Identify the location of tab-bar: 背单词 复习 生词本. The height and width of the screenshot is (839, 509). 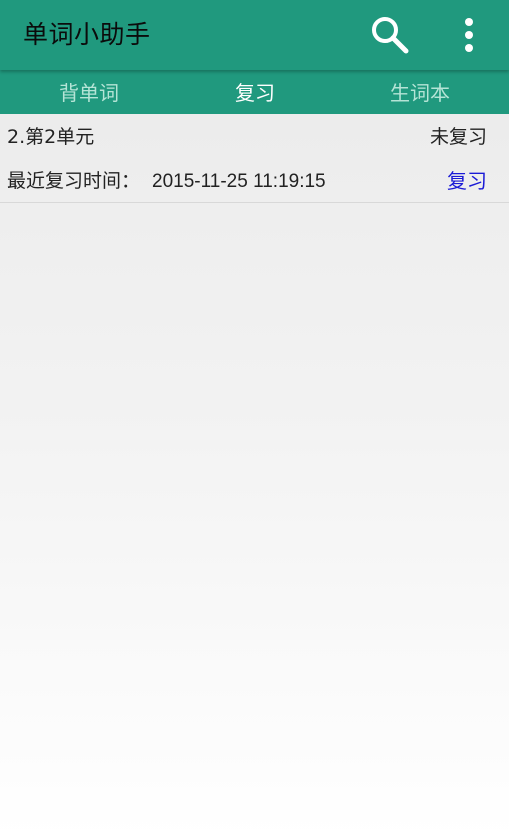
(254, 92).